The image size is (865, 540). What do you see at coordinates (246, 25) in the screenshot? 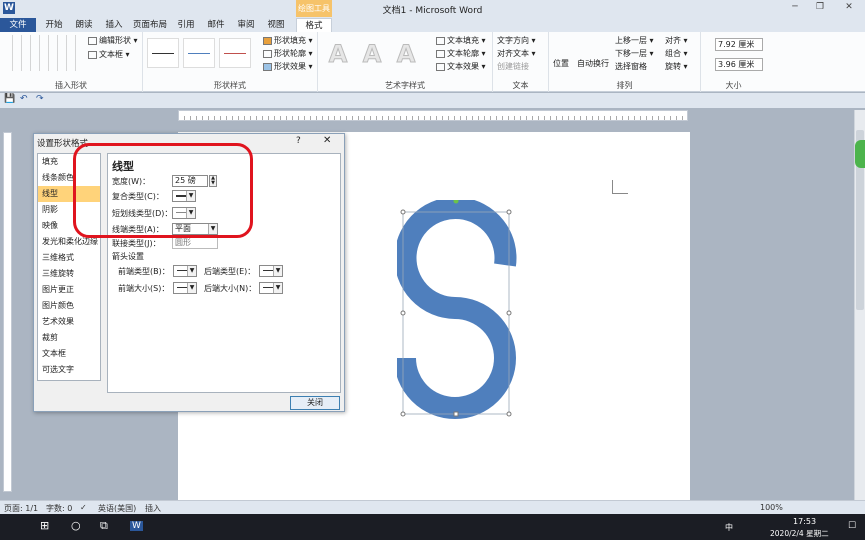
I see `tab-review: 审阅` at bounding box center [246, 25].